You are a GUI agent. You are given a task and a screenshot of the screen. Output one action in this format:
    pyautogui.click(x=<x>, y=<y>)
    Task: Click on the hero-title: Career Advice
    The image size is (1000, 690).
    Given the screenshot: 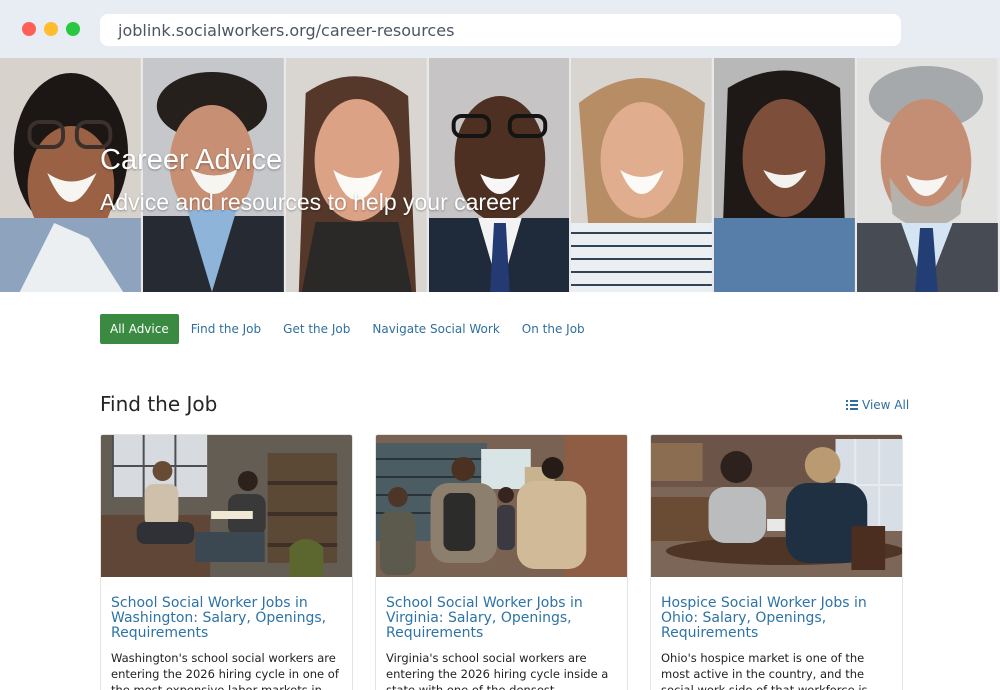 What is the action you would take?
    pyautogui.click(x=191, y=160)
    